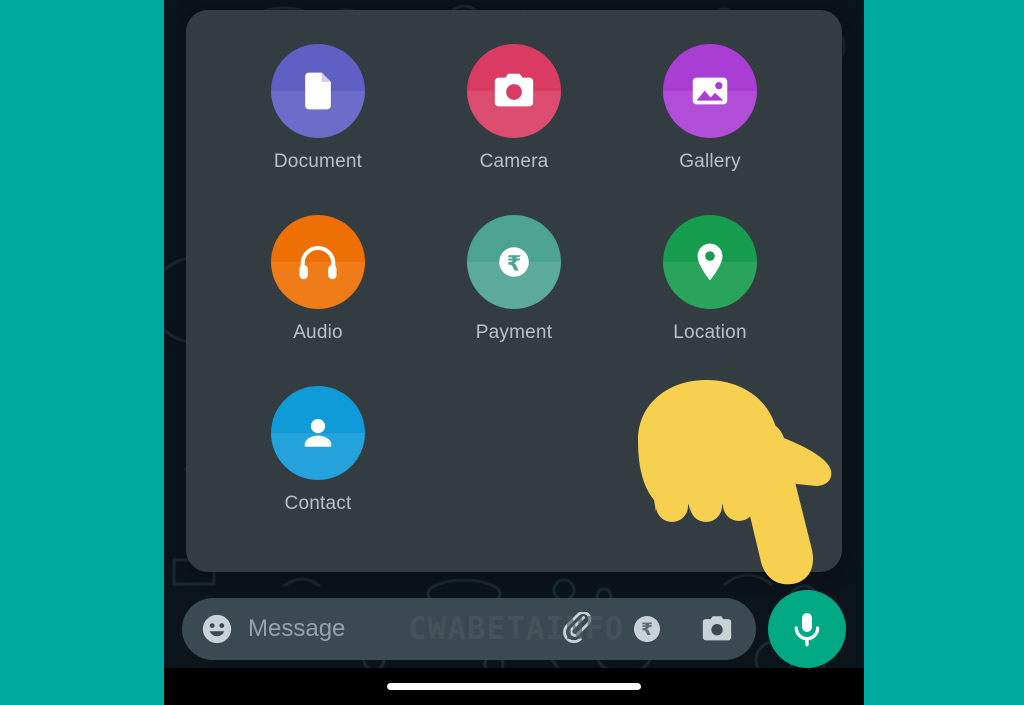  I want to click on headphones-icon-circle, so click(318, 262).